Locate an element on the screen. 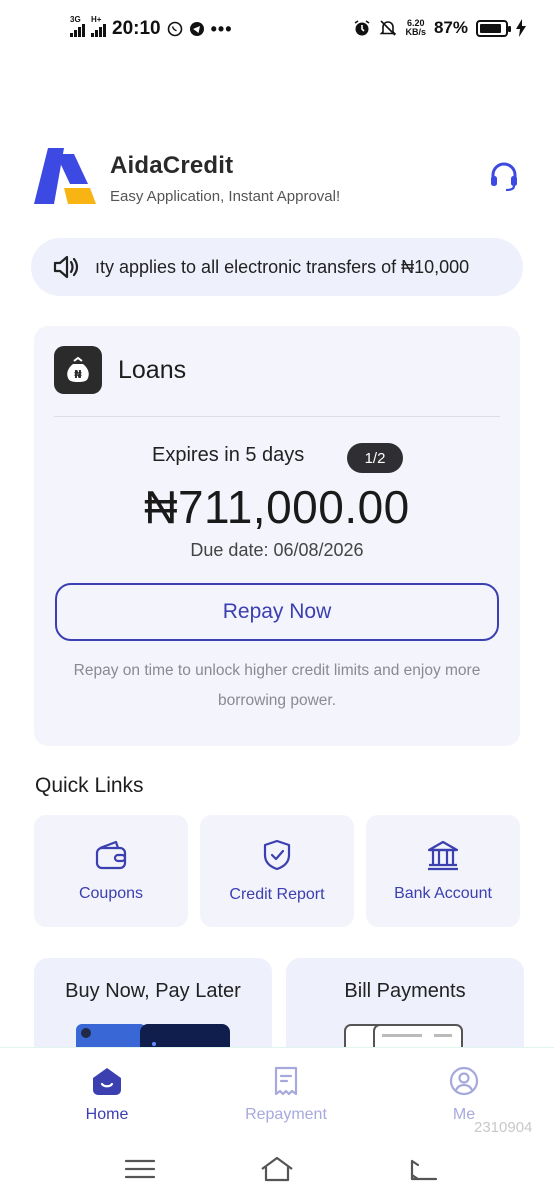  quick-link-label: Coupons is located at coordinates (111, 893).